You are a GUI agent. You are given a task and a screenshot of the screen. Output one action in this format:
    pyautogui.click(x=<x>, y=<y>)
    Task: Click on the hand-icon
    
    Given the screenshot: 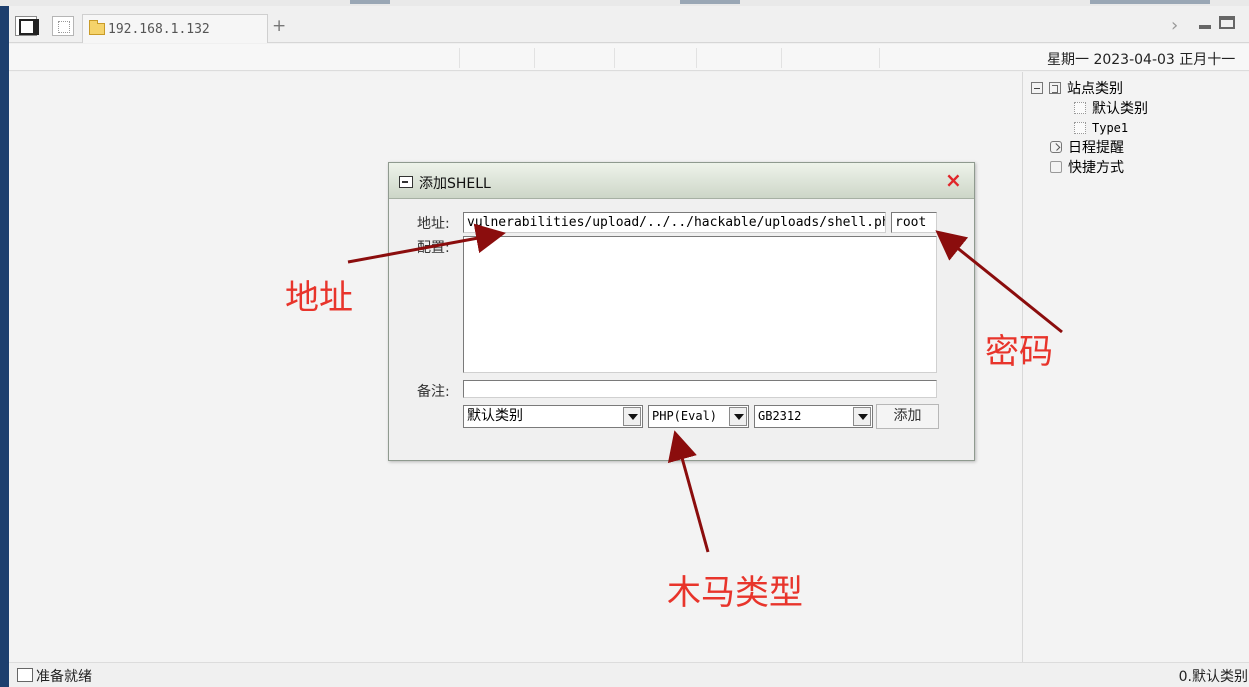 What is the action you would take?
    pyautogui.click(x=1056, y=167)
    